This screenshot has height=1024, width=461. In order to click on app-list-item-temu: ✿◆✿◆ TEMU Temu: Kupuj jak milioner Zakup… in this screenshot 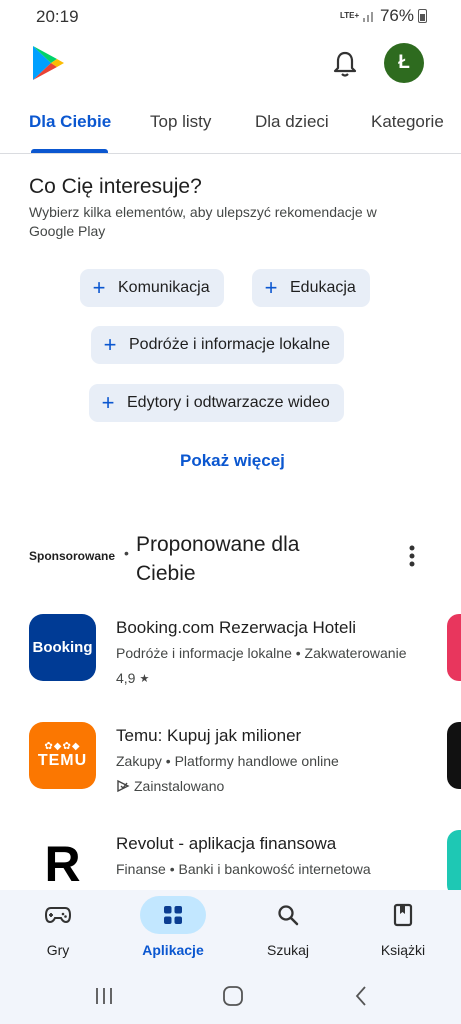, I will do `click(230, 772)`.